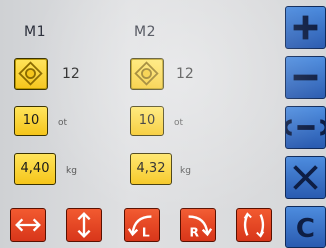  What do you see at coordinates (147, 121) in the screenshot?
I see `motor-2-count-field: 10` at bounding box center [147, 121].